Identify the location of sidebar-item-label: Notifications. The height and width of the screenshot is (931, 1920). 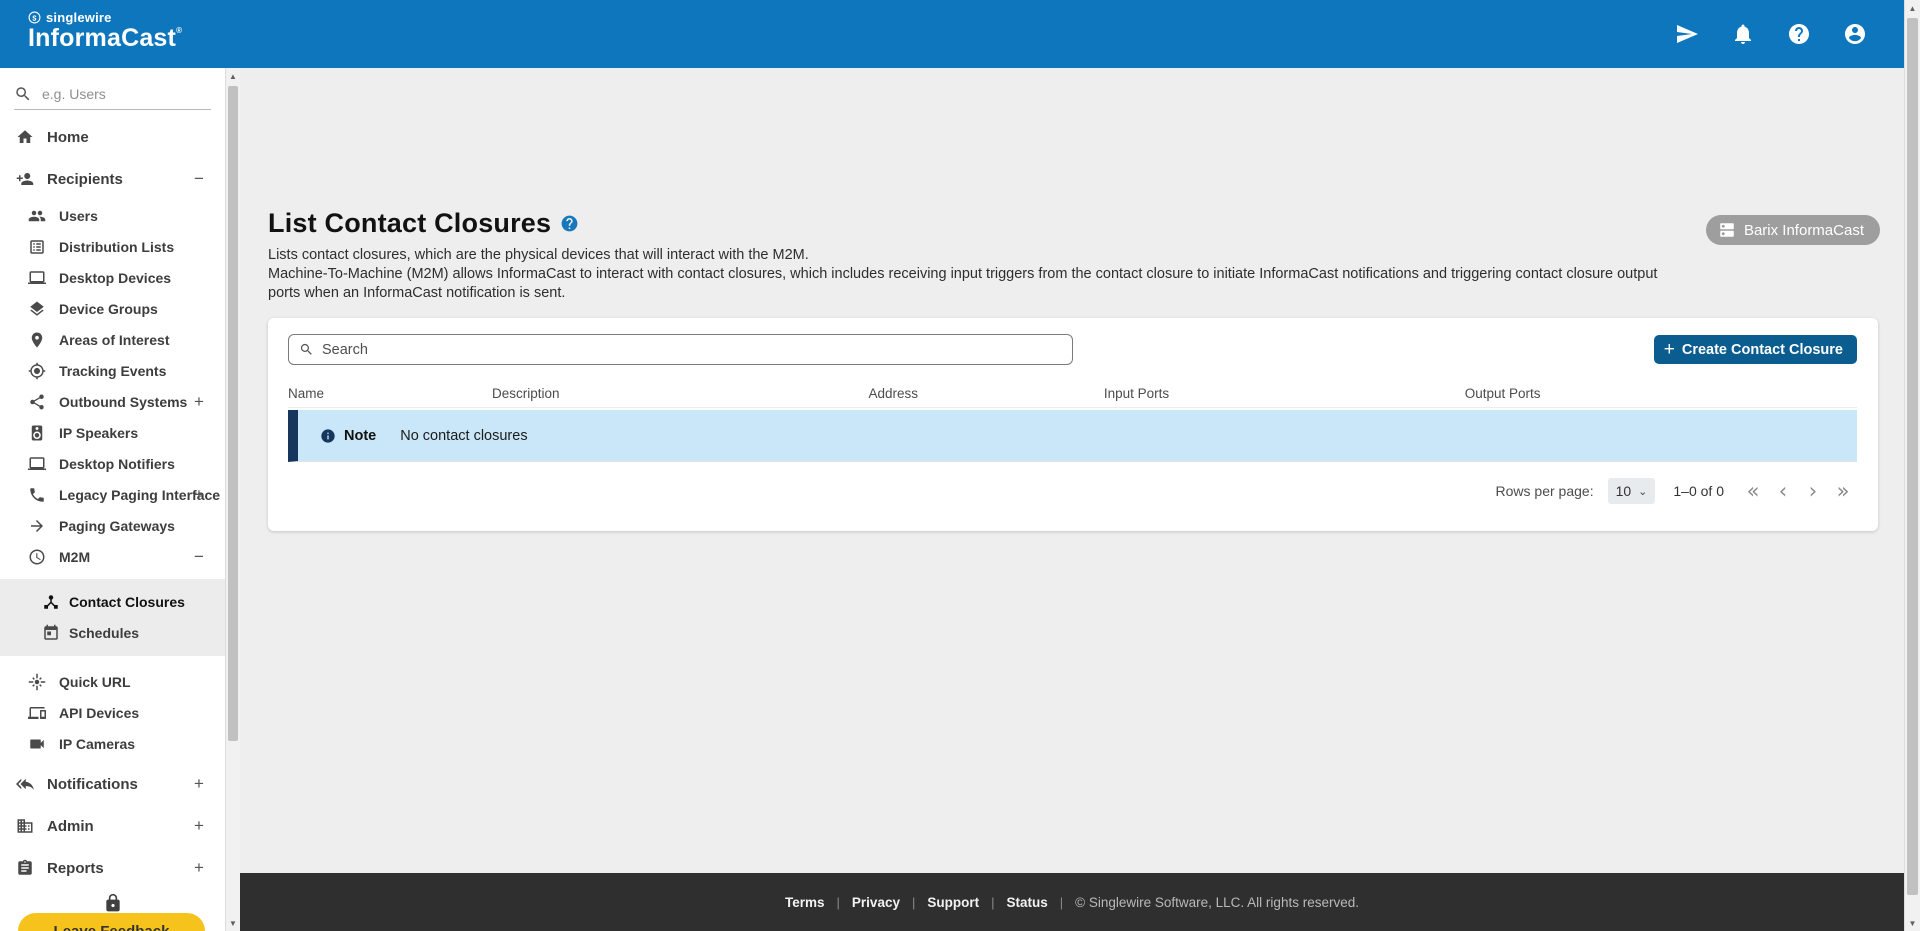
(92, 784).